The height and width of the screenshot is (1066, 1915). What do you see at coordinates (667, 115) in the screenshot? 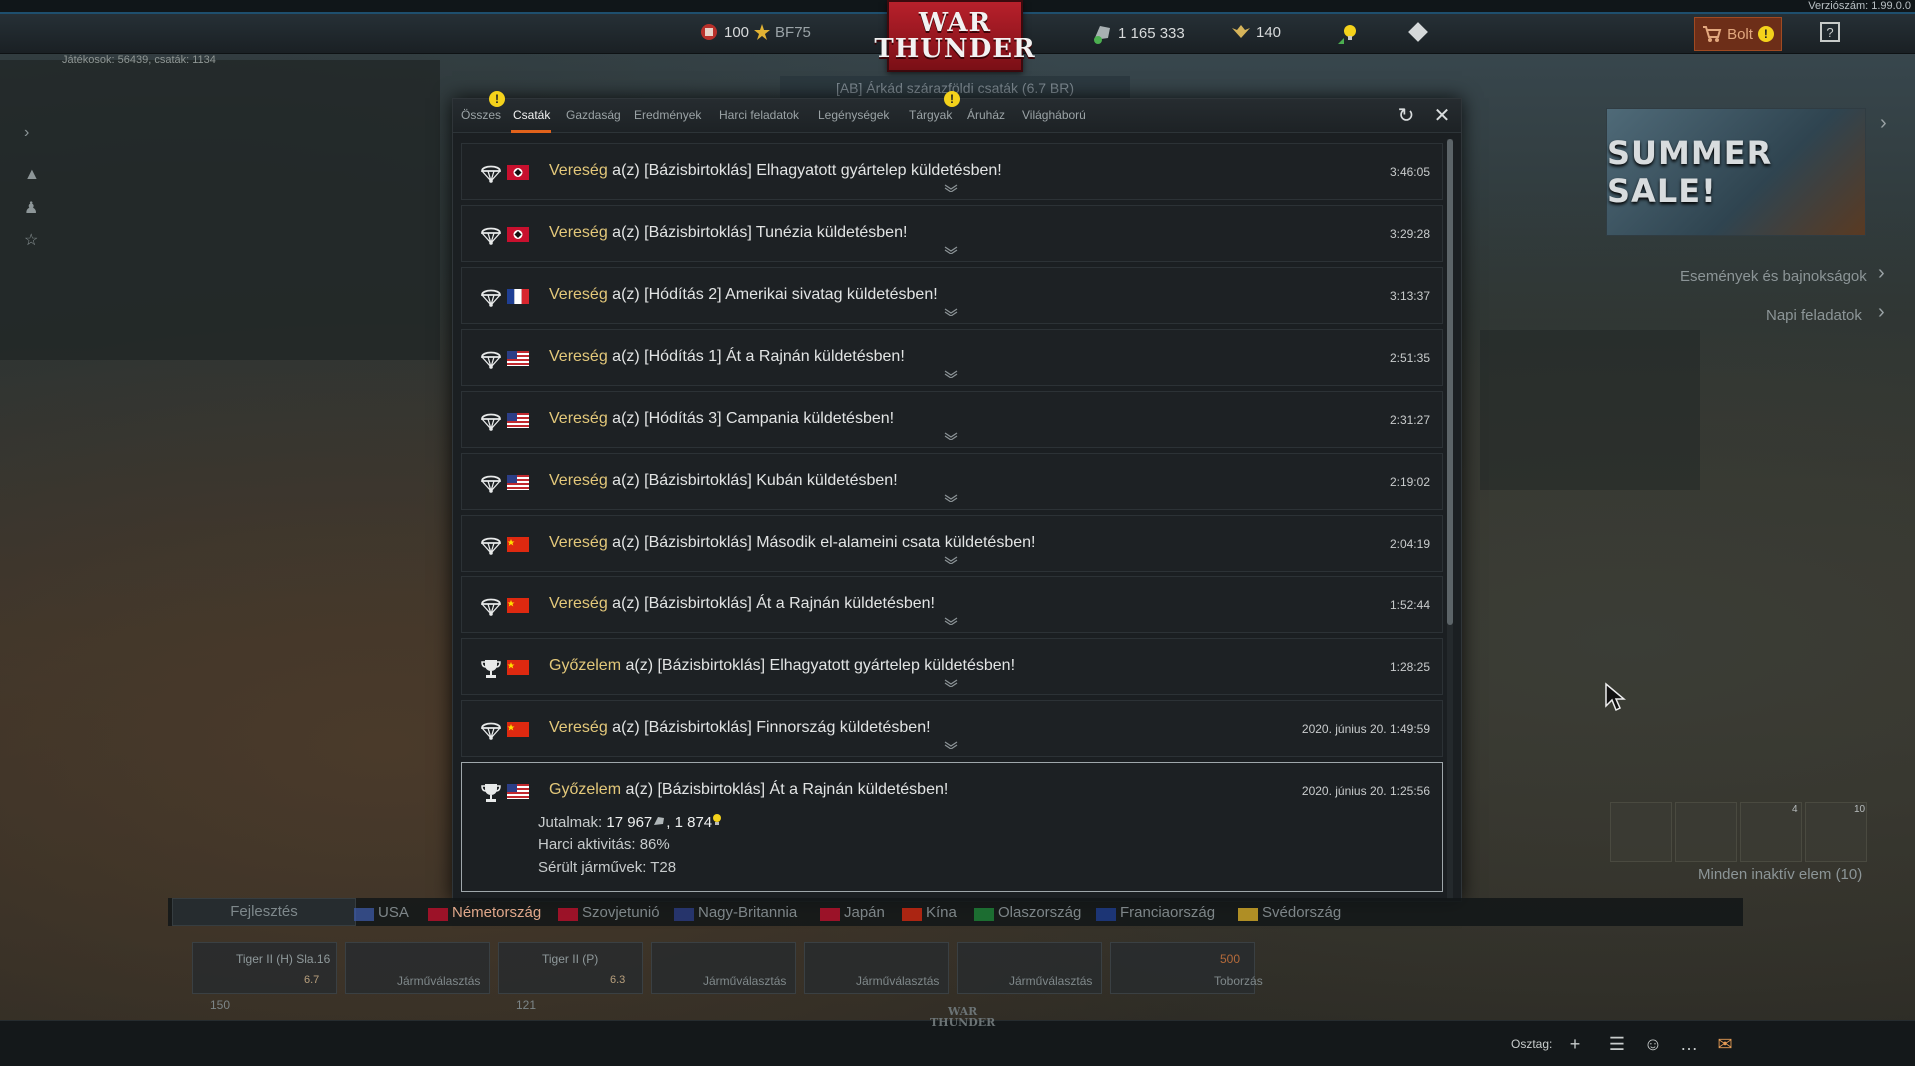
I see `tab-achievements: Eredmények` at bounding box center [667, 115].